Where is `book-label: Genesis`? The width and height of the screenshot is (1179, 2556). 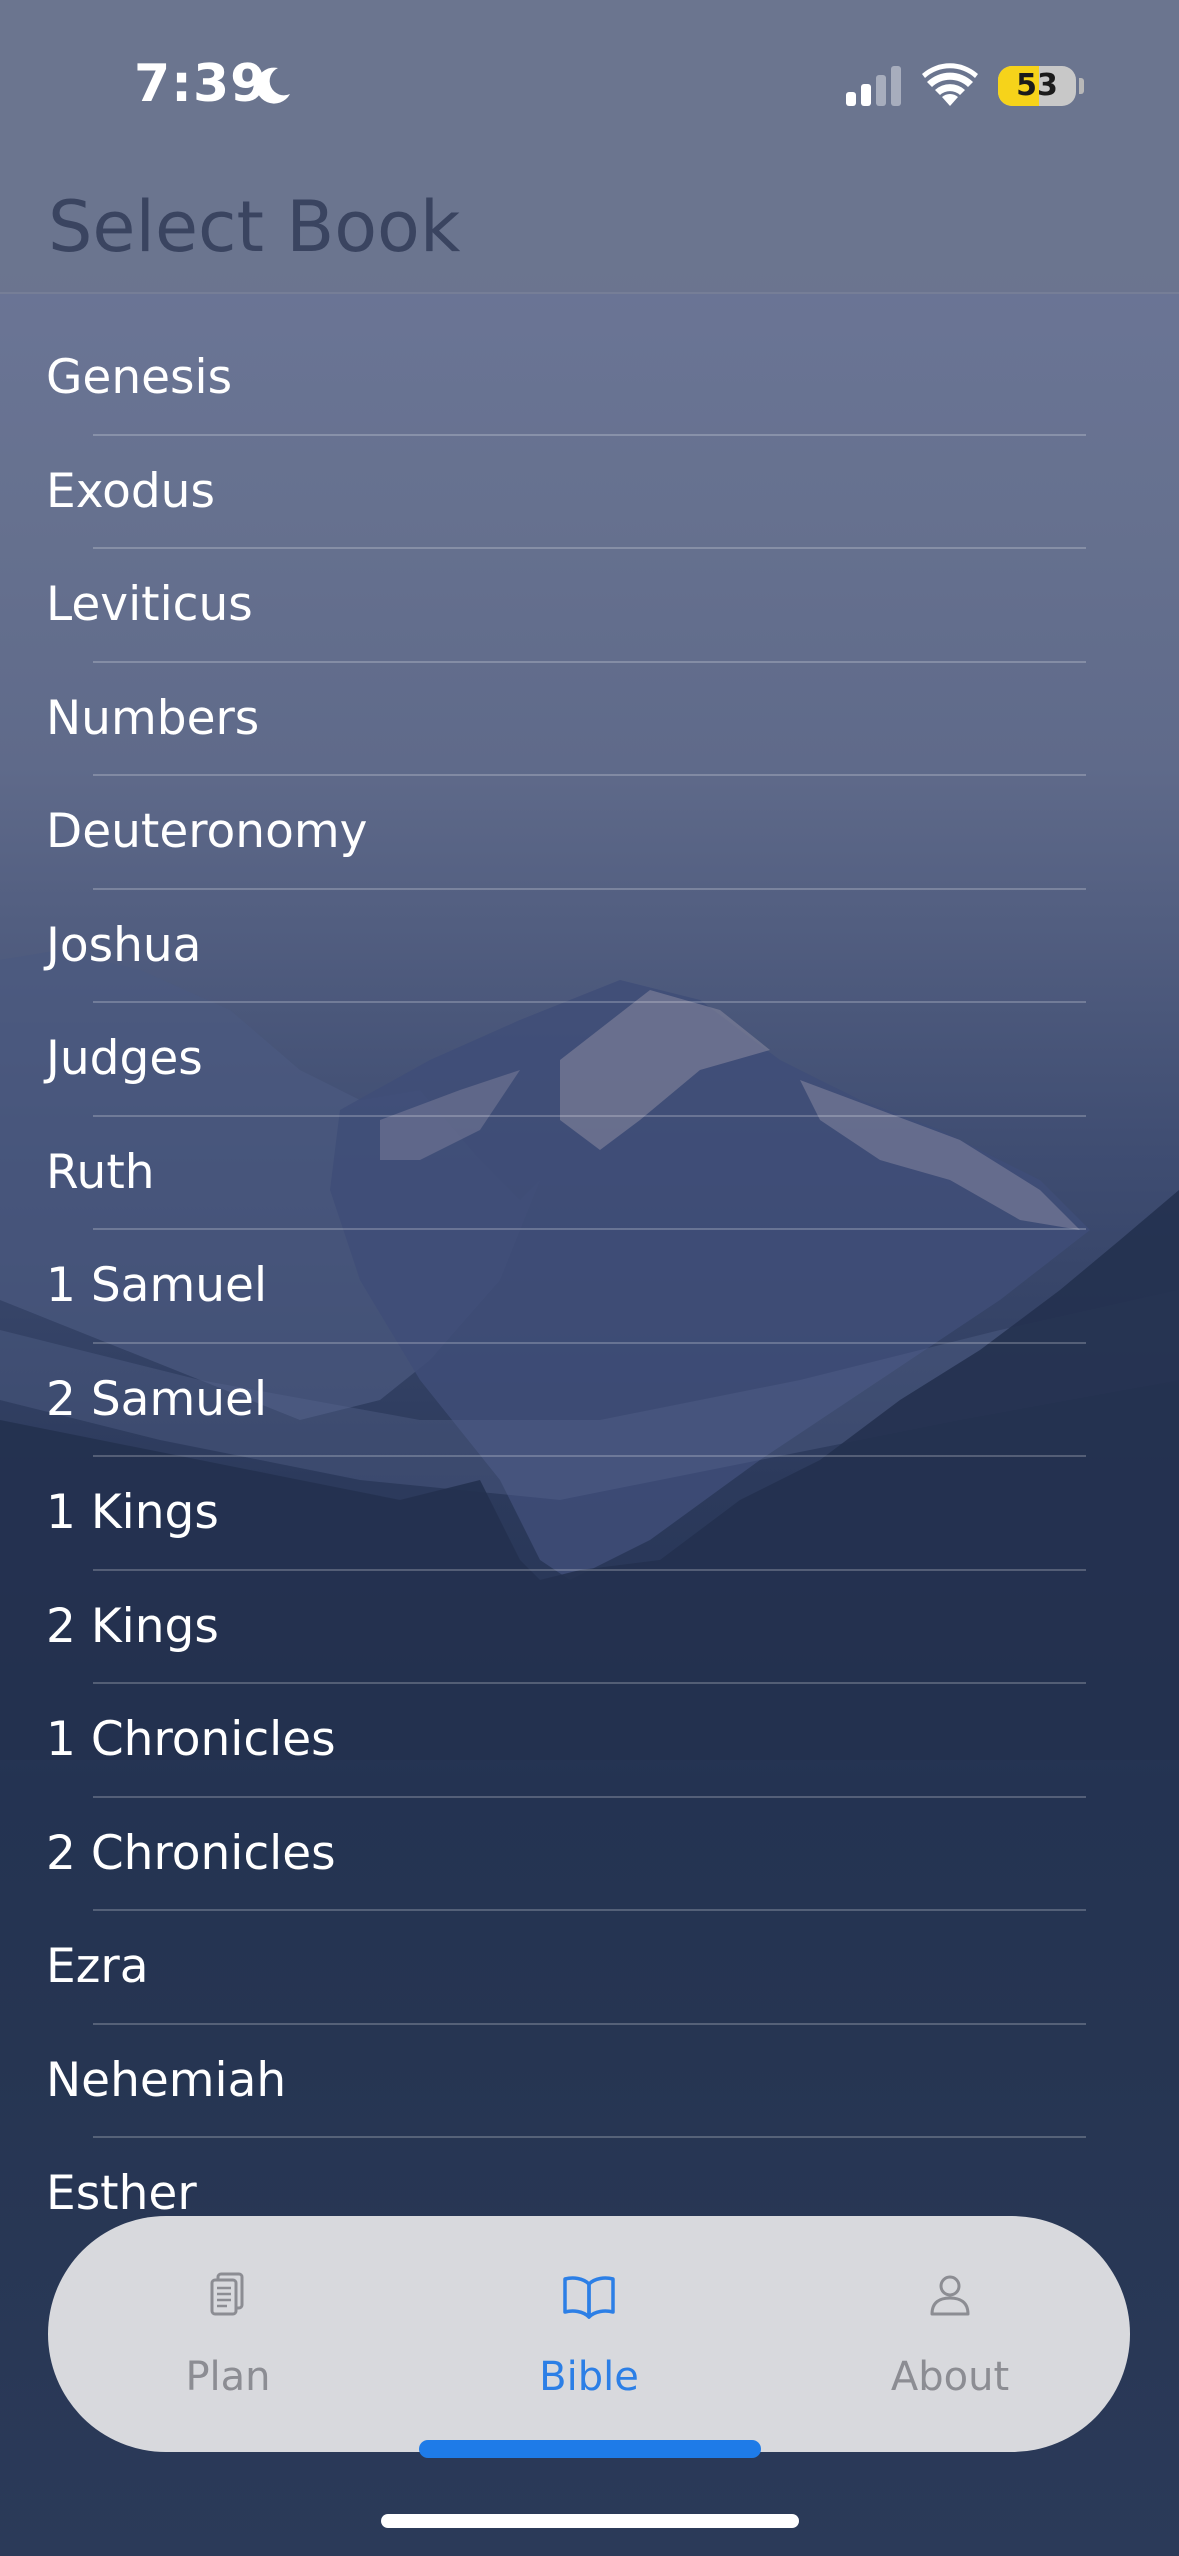
book-label: Genesis is located at coordinates (139, 377).